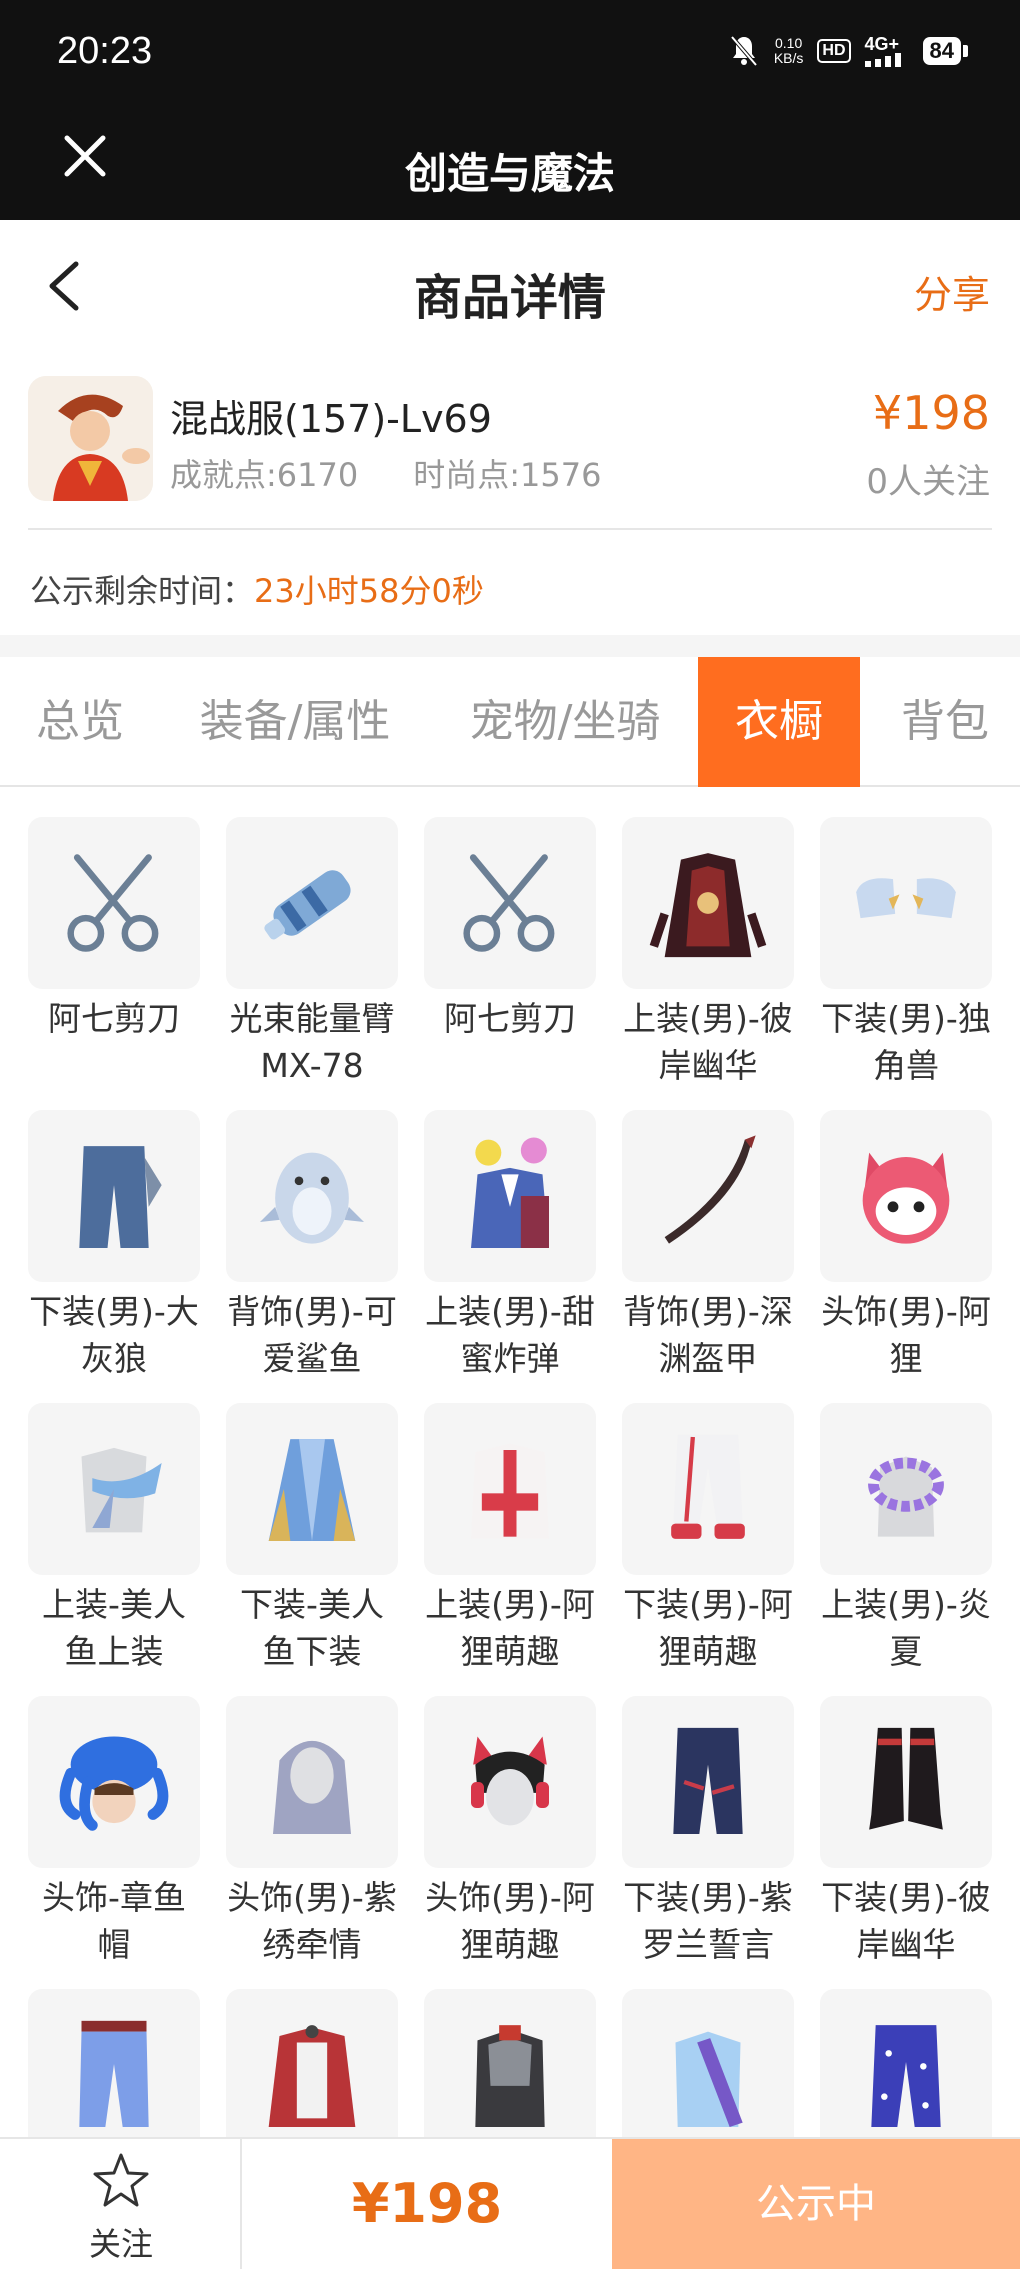 The width and height of the screenshot is (1020, 2269). What do you see at coordinates (882, 60) in the screenshot?
I see `signal-icon` at bounding box center [882, 60].